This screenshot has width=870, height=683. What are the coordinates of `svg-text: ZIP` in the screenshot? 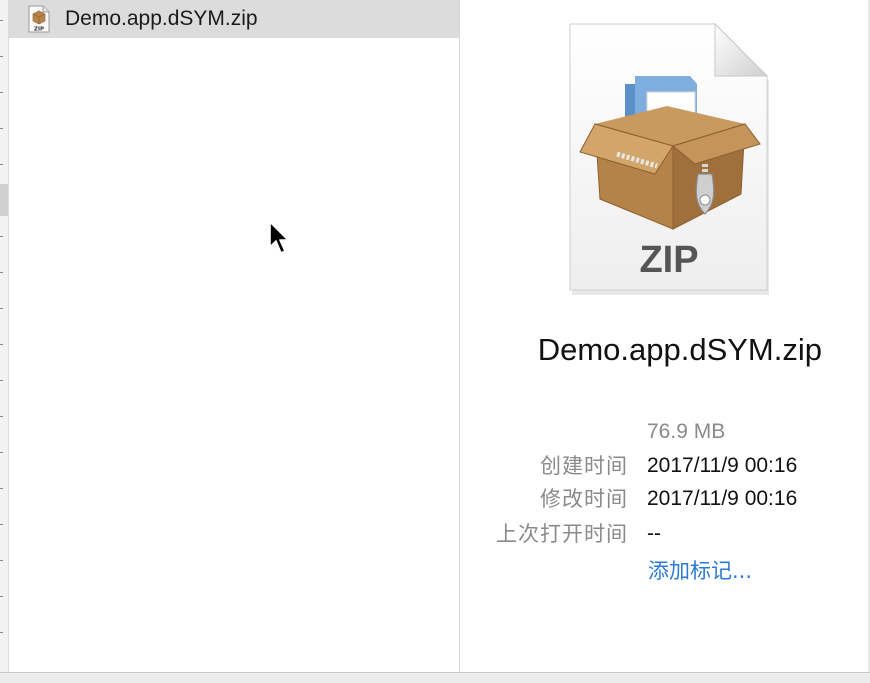 It's located at (39, 30).